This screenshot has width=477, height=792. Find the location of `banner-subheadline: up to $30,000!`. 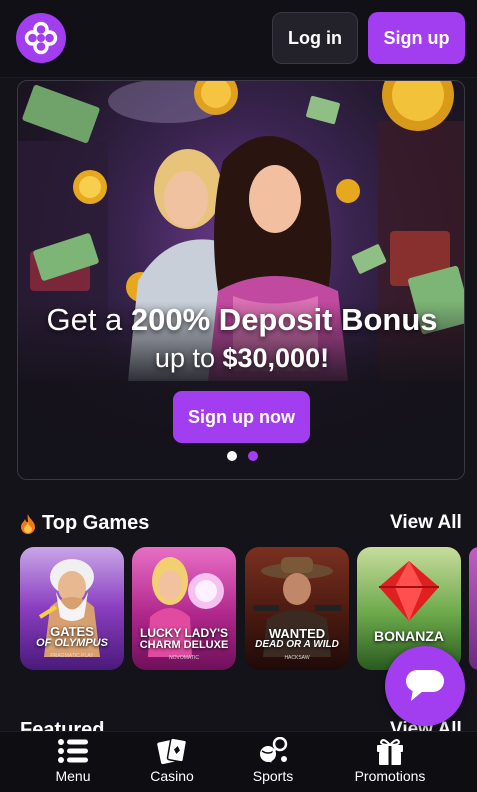

banner-subheadline: up to $30,000! is located at coordinates (242, 358).